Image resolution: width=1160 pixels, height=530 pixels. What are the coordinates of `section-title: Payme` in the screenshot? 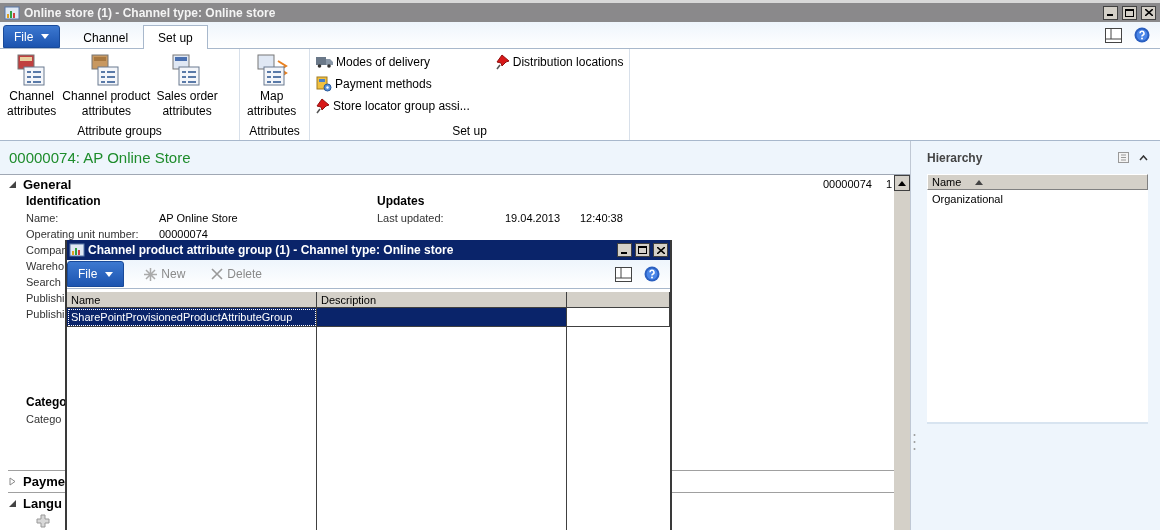 It's located at (44, 481).